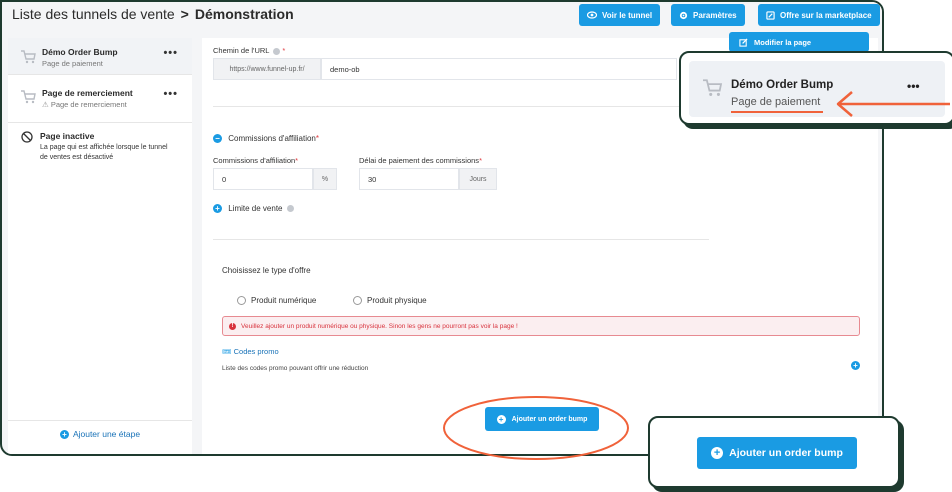  Describe the element at coordinates (390, 301) in the screenshot. I see `radio-physical: Produit physique` at that location.